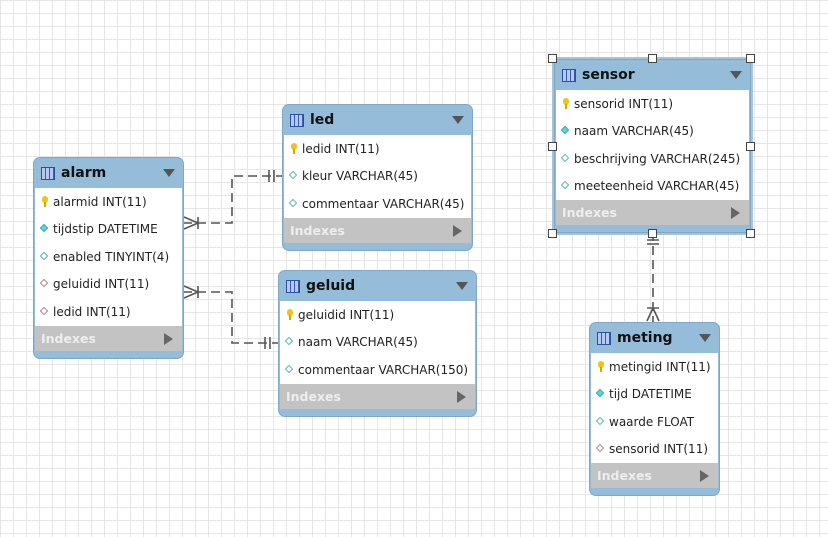 The width and height of the screenshot is (828, 537). I want to click on table-name: led, so click(322, 120).